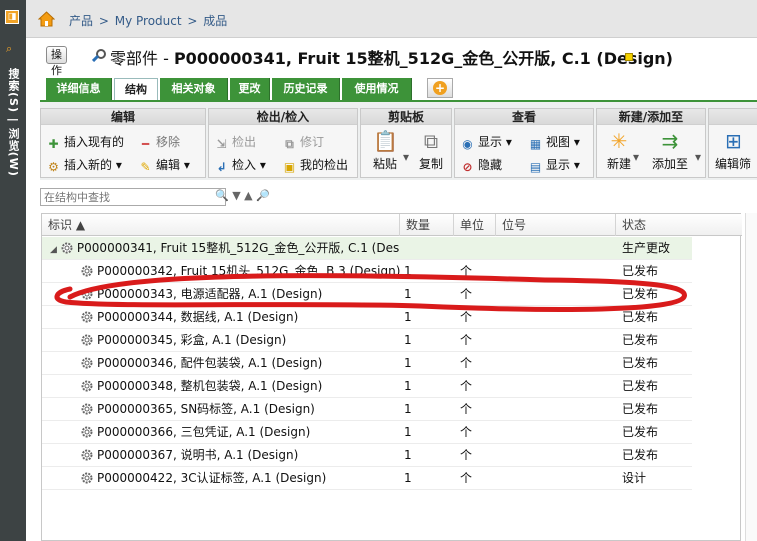  What do you see at coordinates (240, 165) in the screenshot?
I see `checkin-button: ↲ 检入 ▾` at bounding box center [240, 165].